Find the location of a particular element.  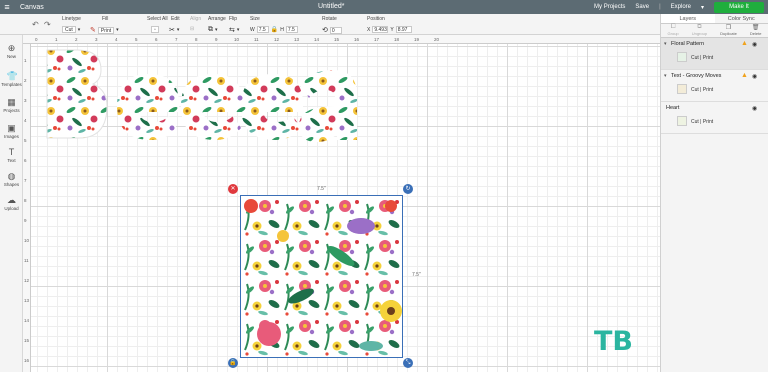

explore-link: Explore is located at coordinates (681, 7).